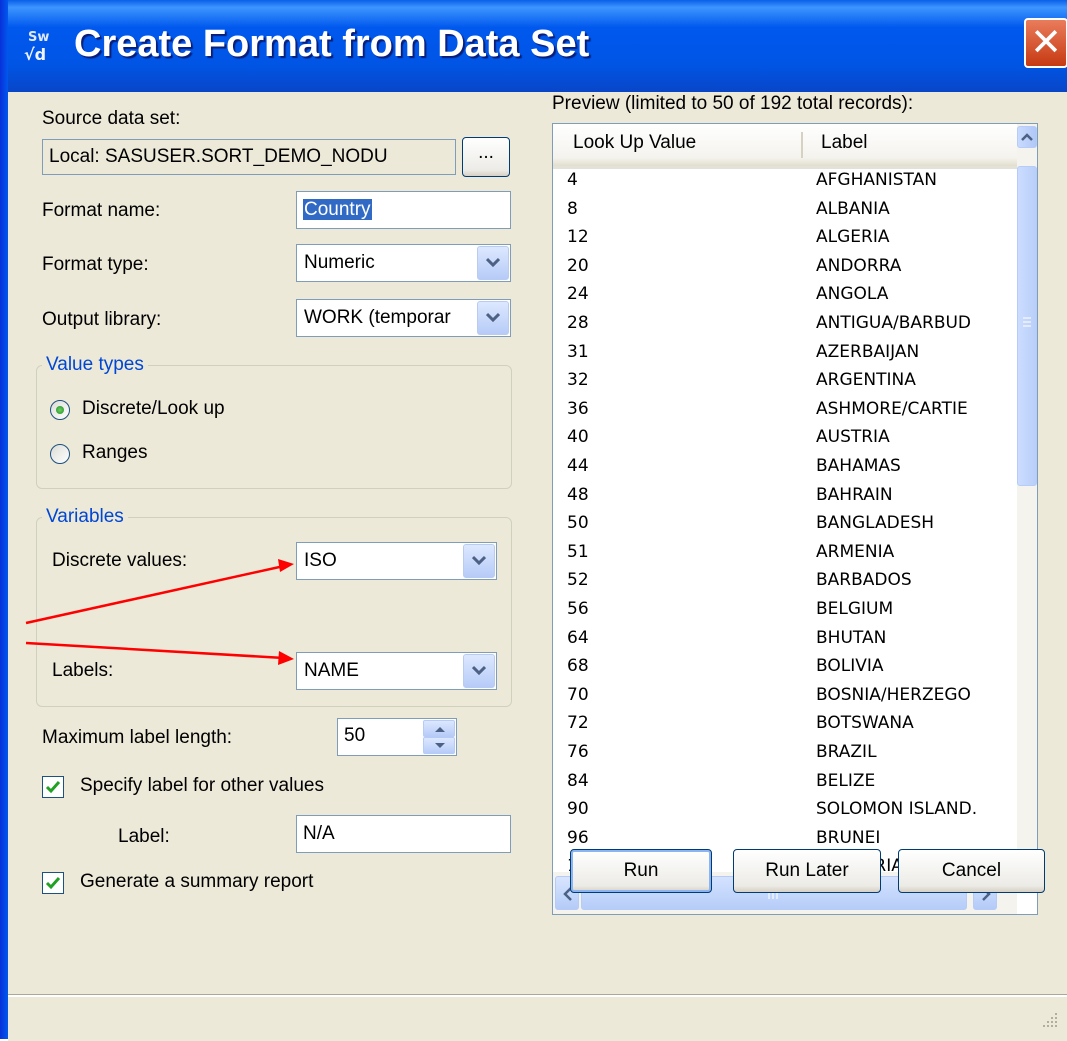 The height and width of the screenshot is (1041, 1067). I want to click on annotation-arrow-to-discrete, so click(155, 594).